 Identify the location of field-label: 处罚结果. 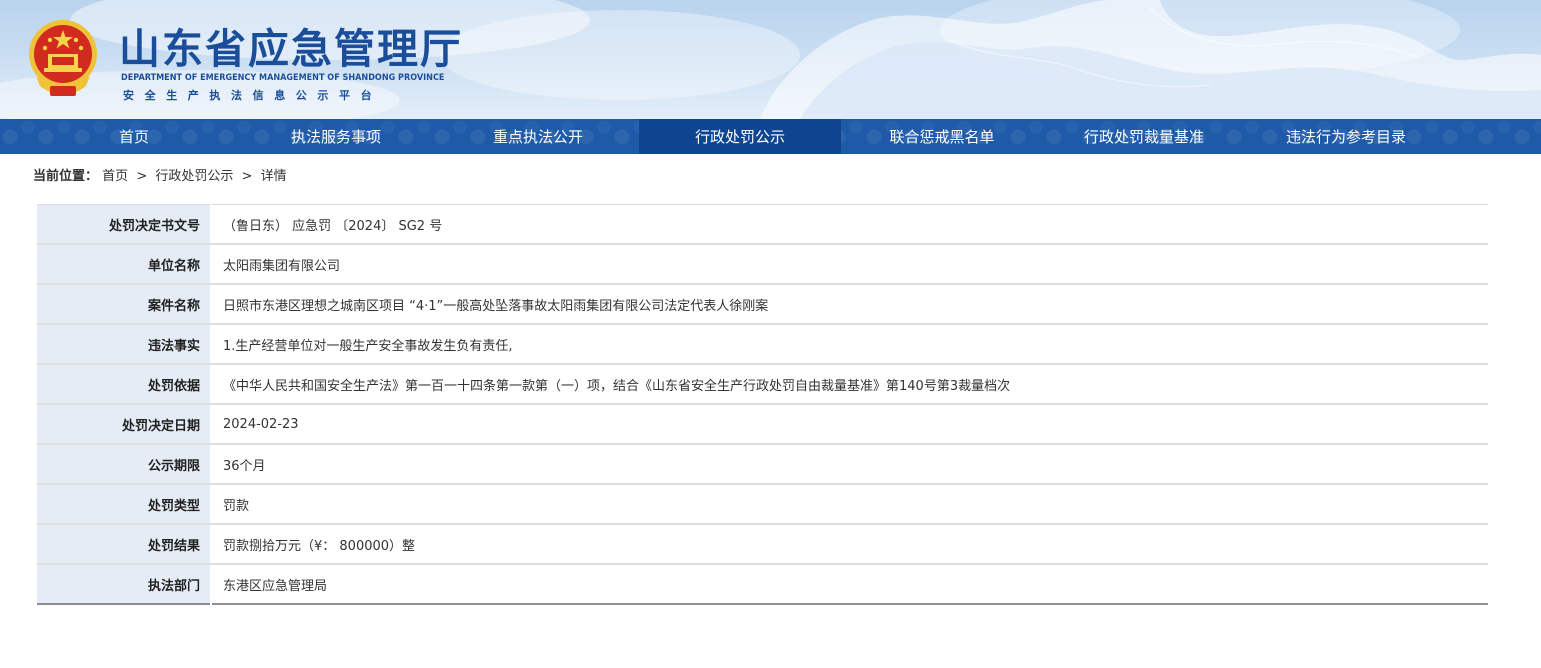
(124, 544).